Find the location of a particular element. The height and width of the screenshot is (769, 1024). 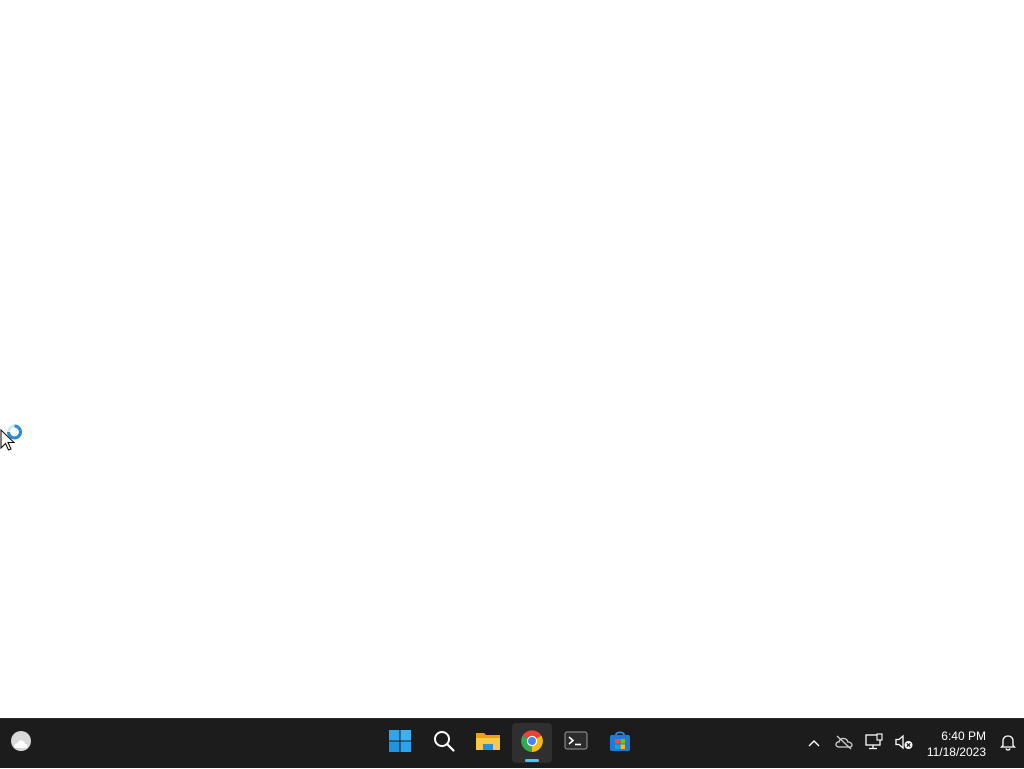

clock-date: 11/18/2023 is located at coordinates (956, 752).